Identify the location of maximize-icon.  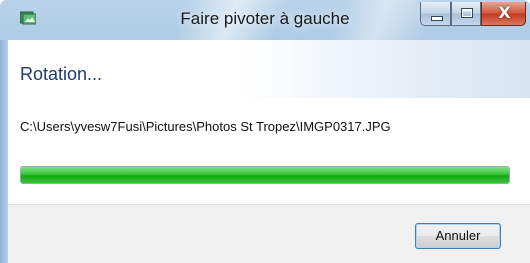
(467, 13).